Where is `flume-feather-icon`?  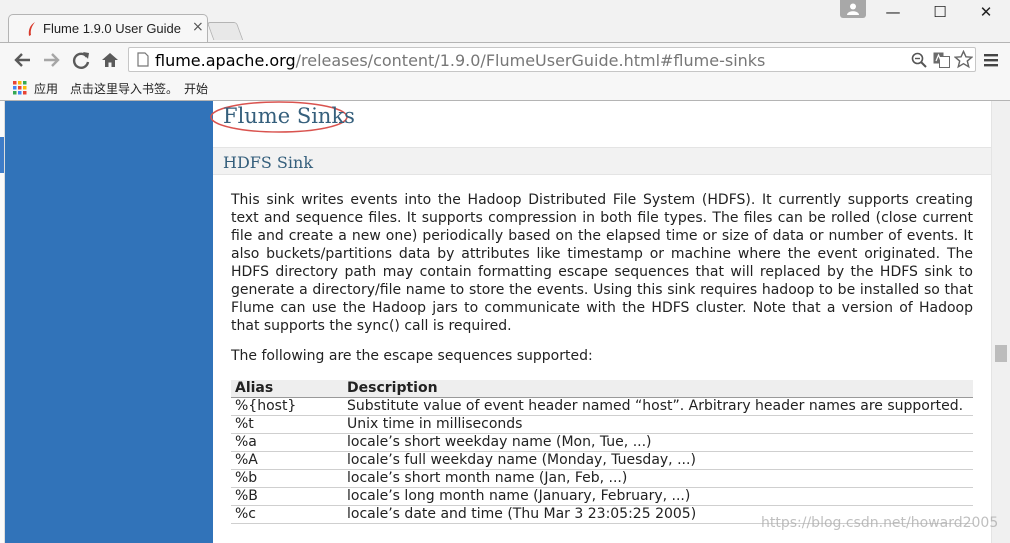 flume-feather-icon is located at coordinates (31, 29).